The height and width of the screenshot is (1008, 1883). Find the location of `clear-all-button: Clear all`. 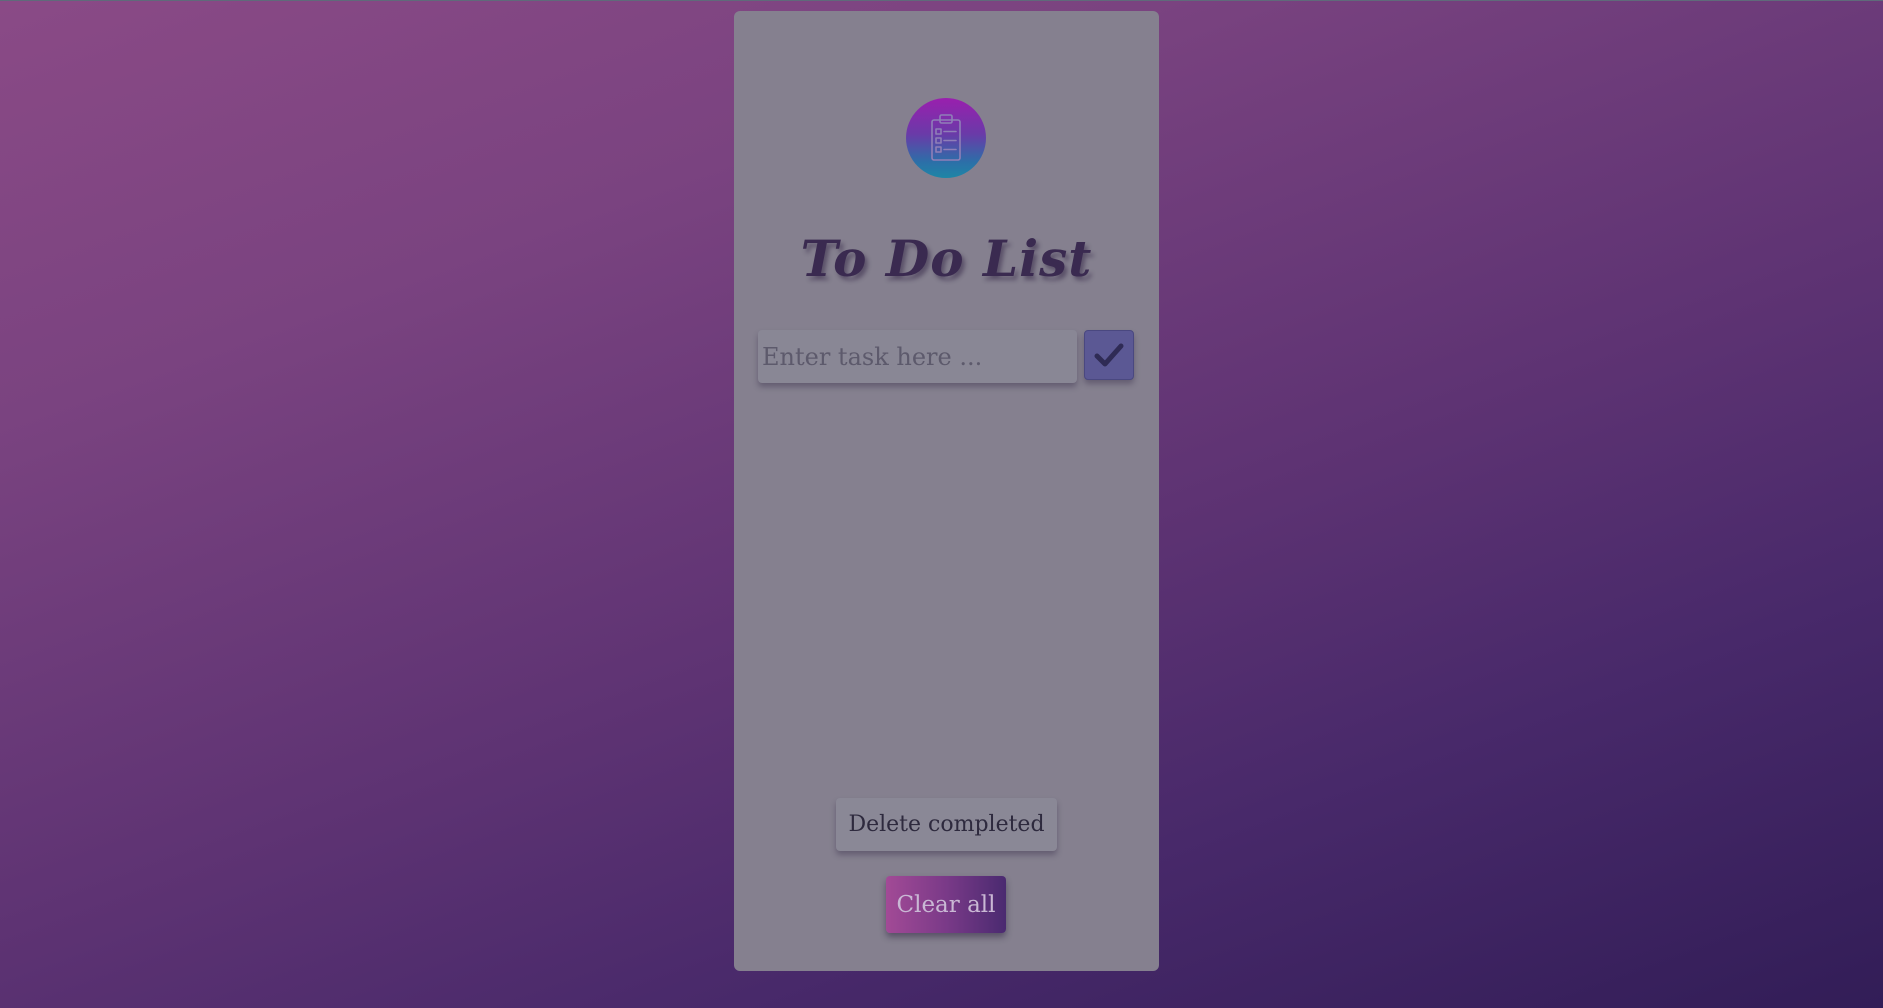

clear-all-button: Clear all is located at coordinates (946, 904).